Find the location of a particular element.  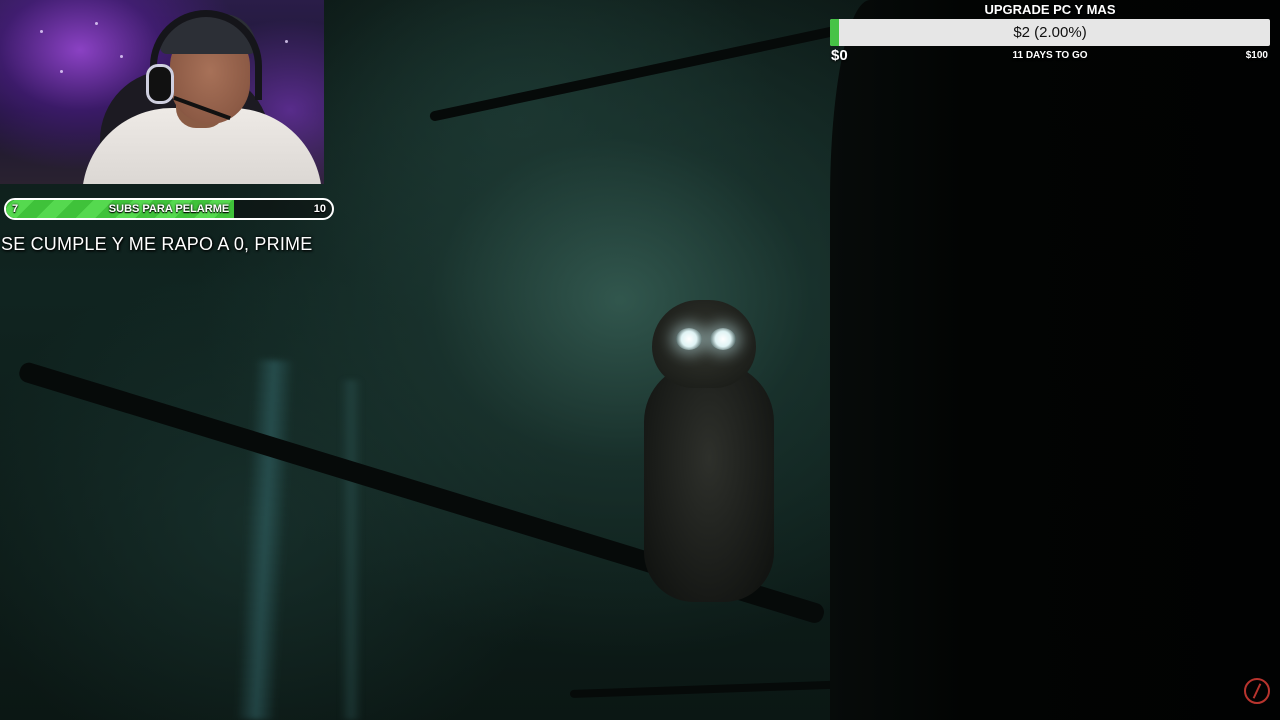

subs-goal-label: SUBS PARA PELARME is located at coordinates (169, 209).